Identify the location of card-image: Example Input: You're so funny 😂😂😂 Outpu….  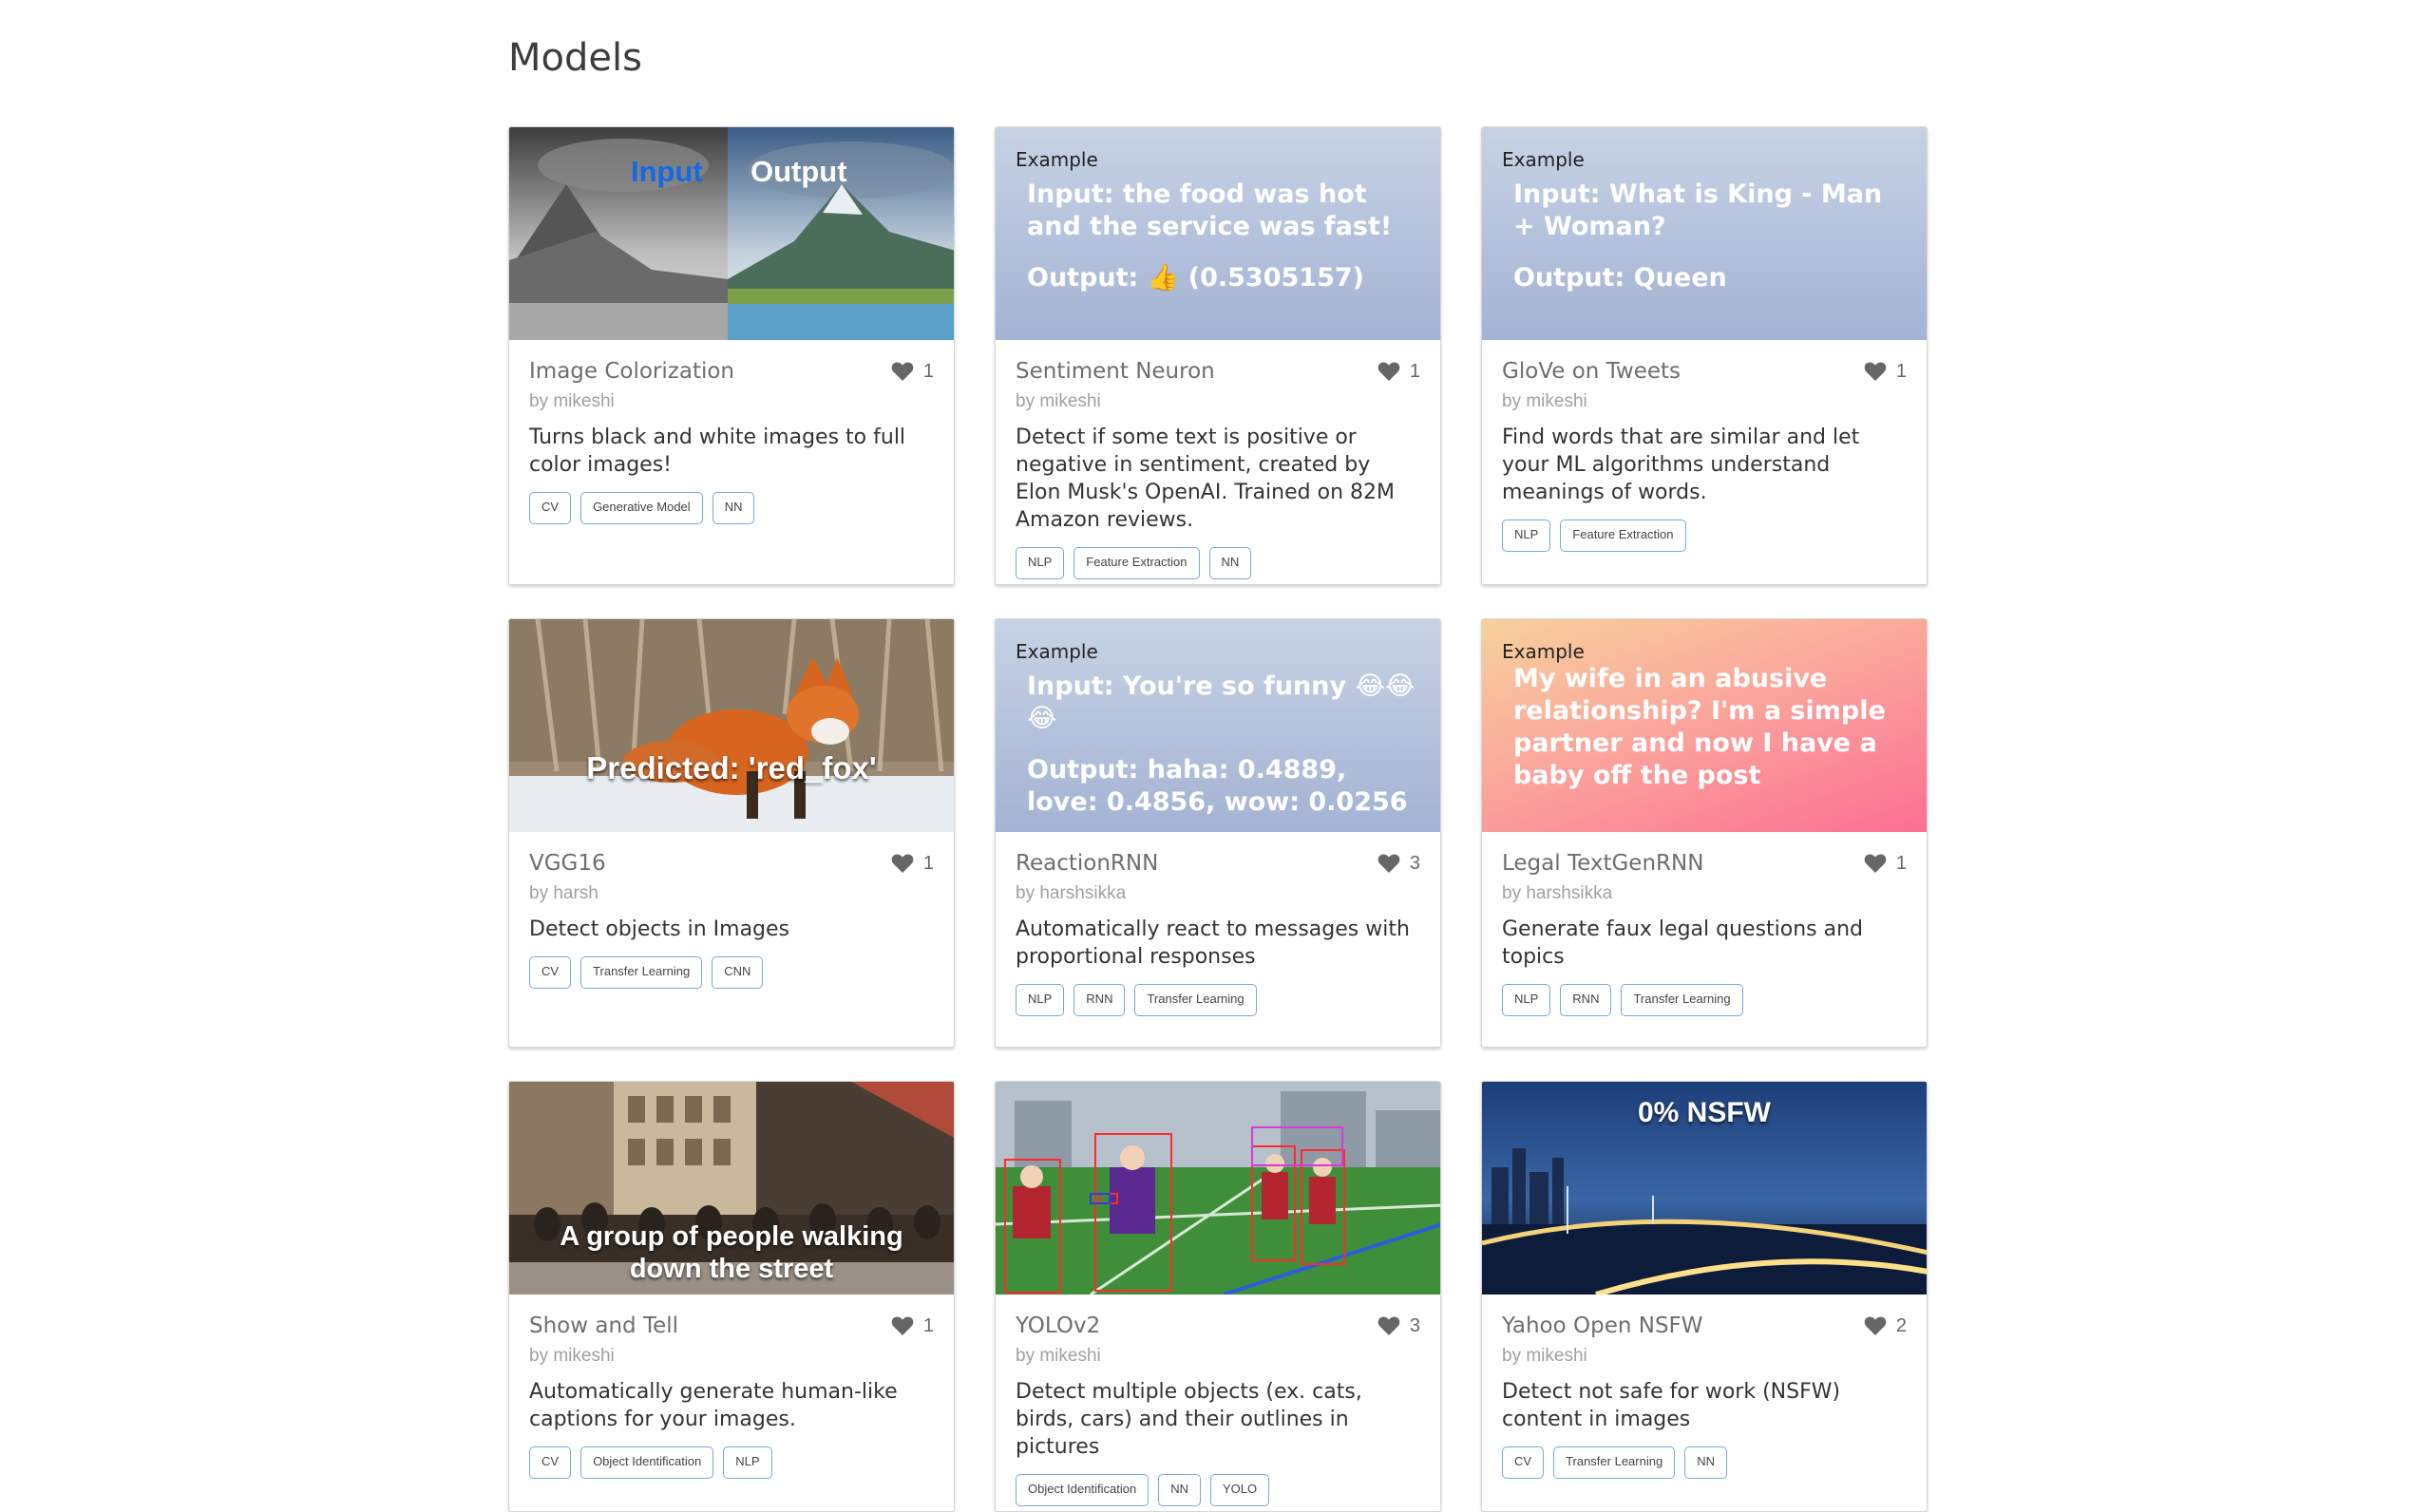
(1218, 726).